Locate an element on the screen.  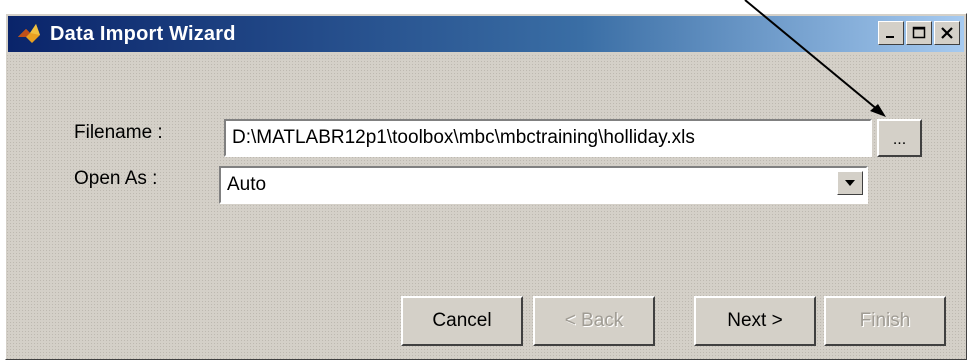
minimize-button is located at coordinates (891, 33).